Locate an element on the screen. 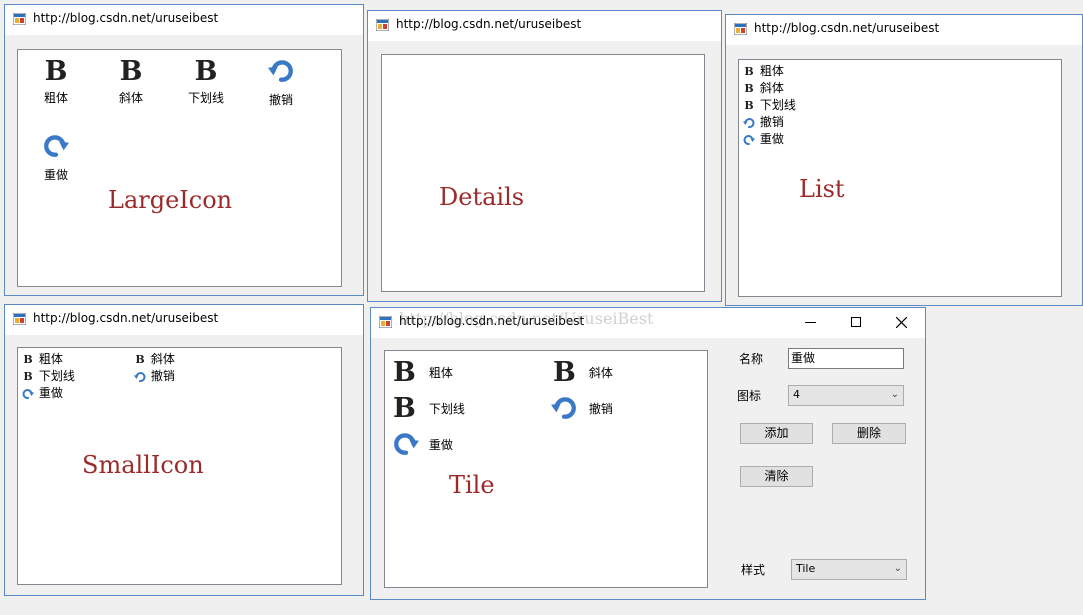 The width and height of the screenshot is (1083, 615). clear-button: 清除 is located at coordinates (776, 476).